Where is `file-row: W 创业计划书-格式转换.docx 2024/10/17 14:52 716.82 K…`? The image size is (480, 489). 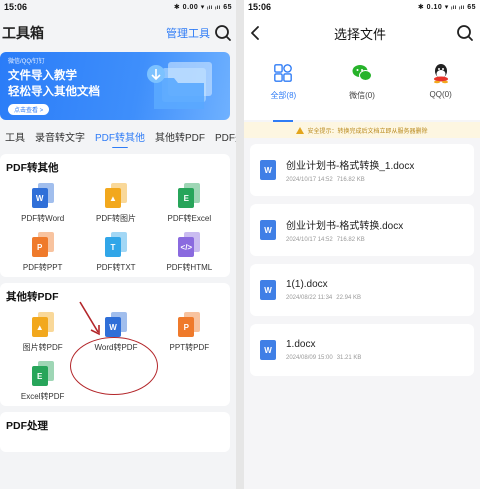
file-row: W 创业计划书-格式转换.docx 2024/10/17 14:52 716.82 K… is located at coordinates (362, 230).